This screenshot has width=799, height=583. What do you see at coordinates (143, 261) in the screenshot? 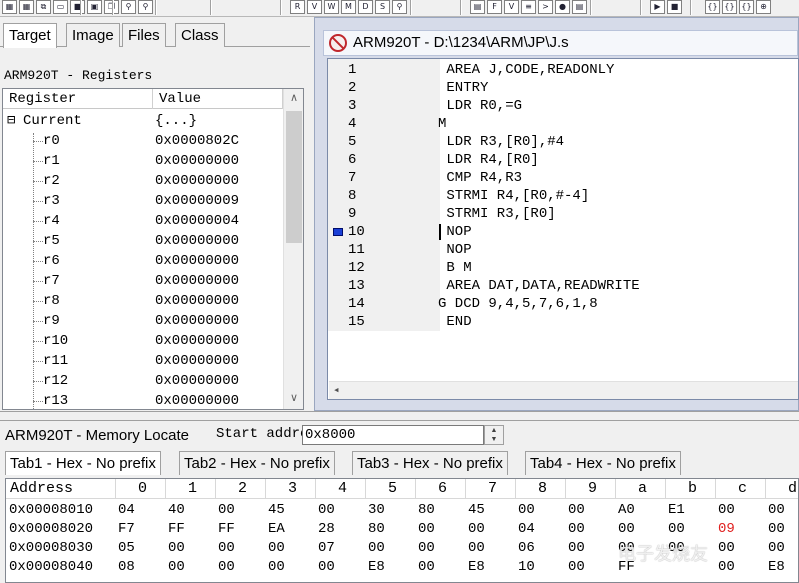
I see `register-row: r6 0x00000000` at bounding box center [143, 261].